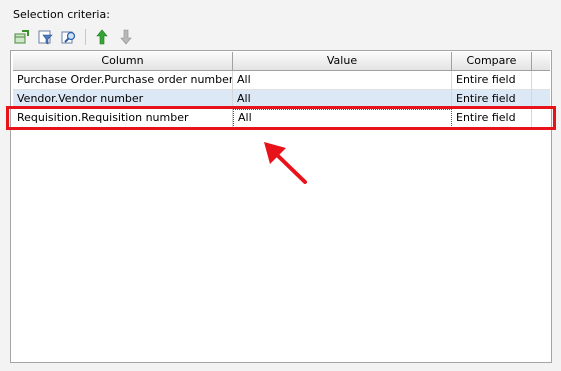 The width and height of the screenshot is (561, 371). I want to click on toolbar, so click(73, 37).